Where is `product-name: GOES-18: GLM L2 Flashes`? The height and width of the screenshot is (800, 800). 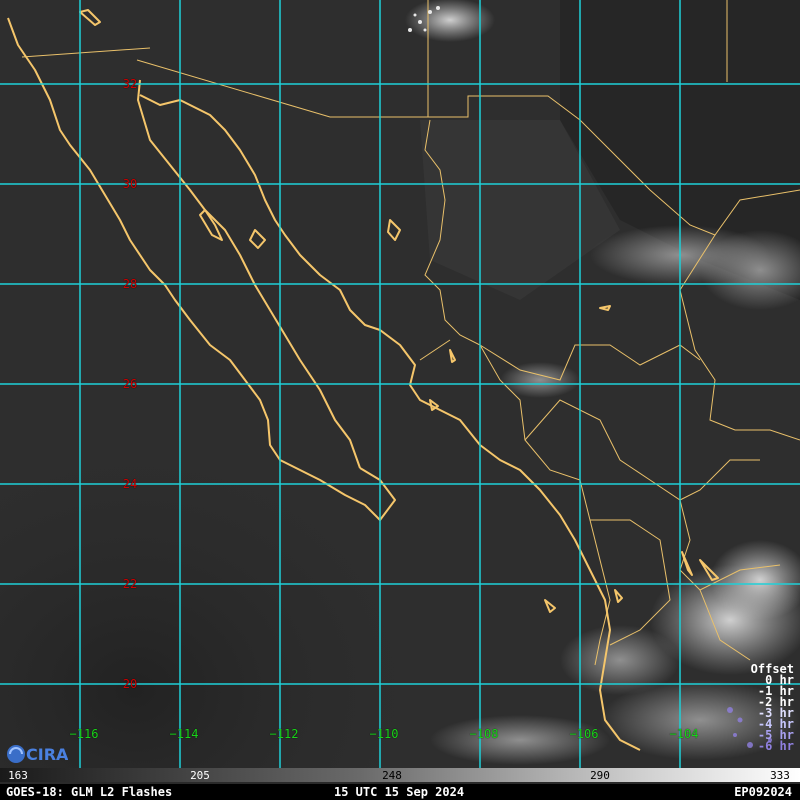 product-name: GOES-18: GLM L2 Flashes is located at coordinates (89, 792).